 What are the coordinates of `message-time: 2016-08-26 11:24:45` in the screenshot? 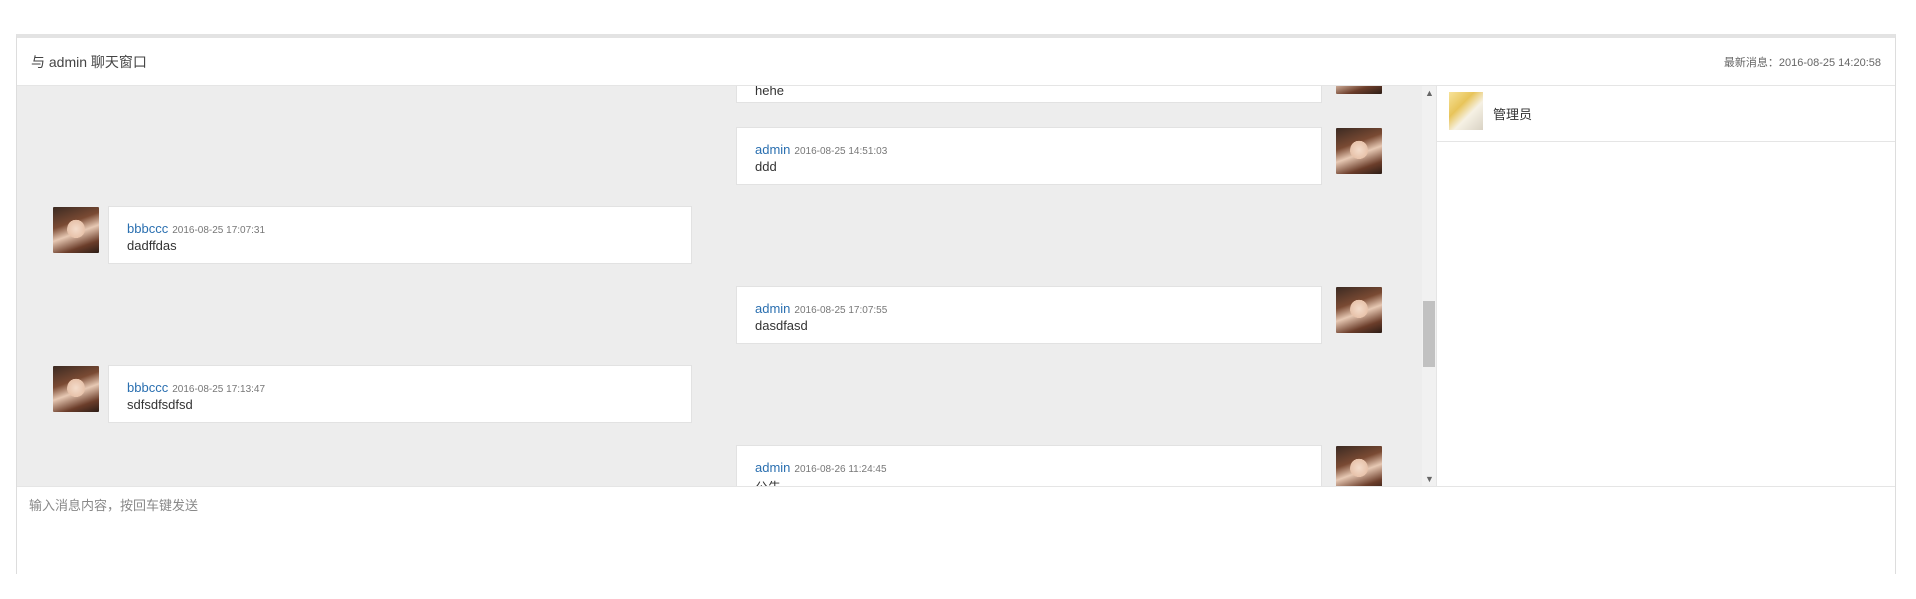 It's located at (840, 469).